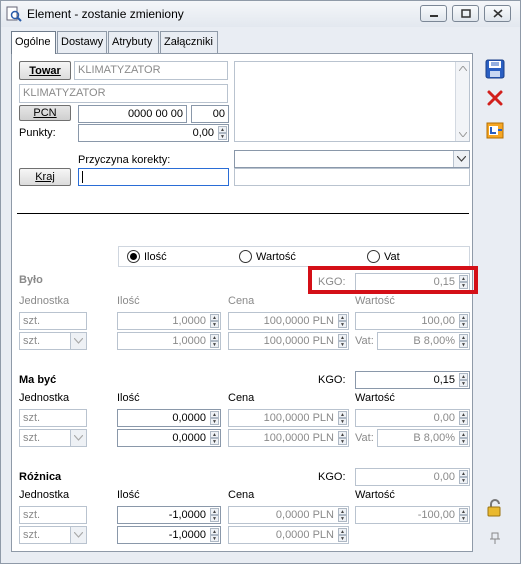  I want to click on bylo-vat-field: B 8,00% ▲ ▼, so click(423, 341).